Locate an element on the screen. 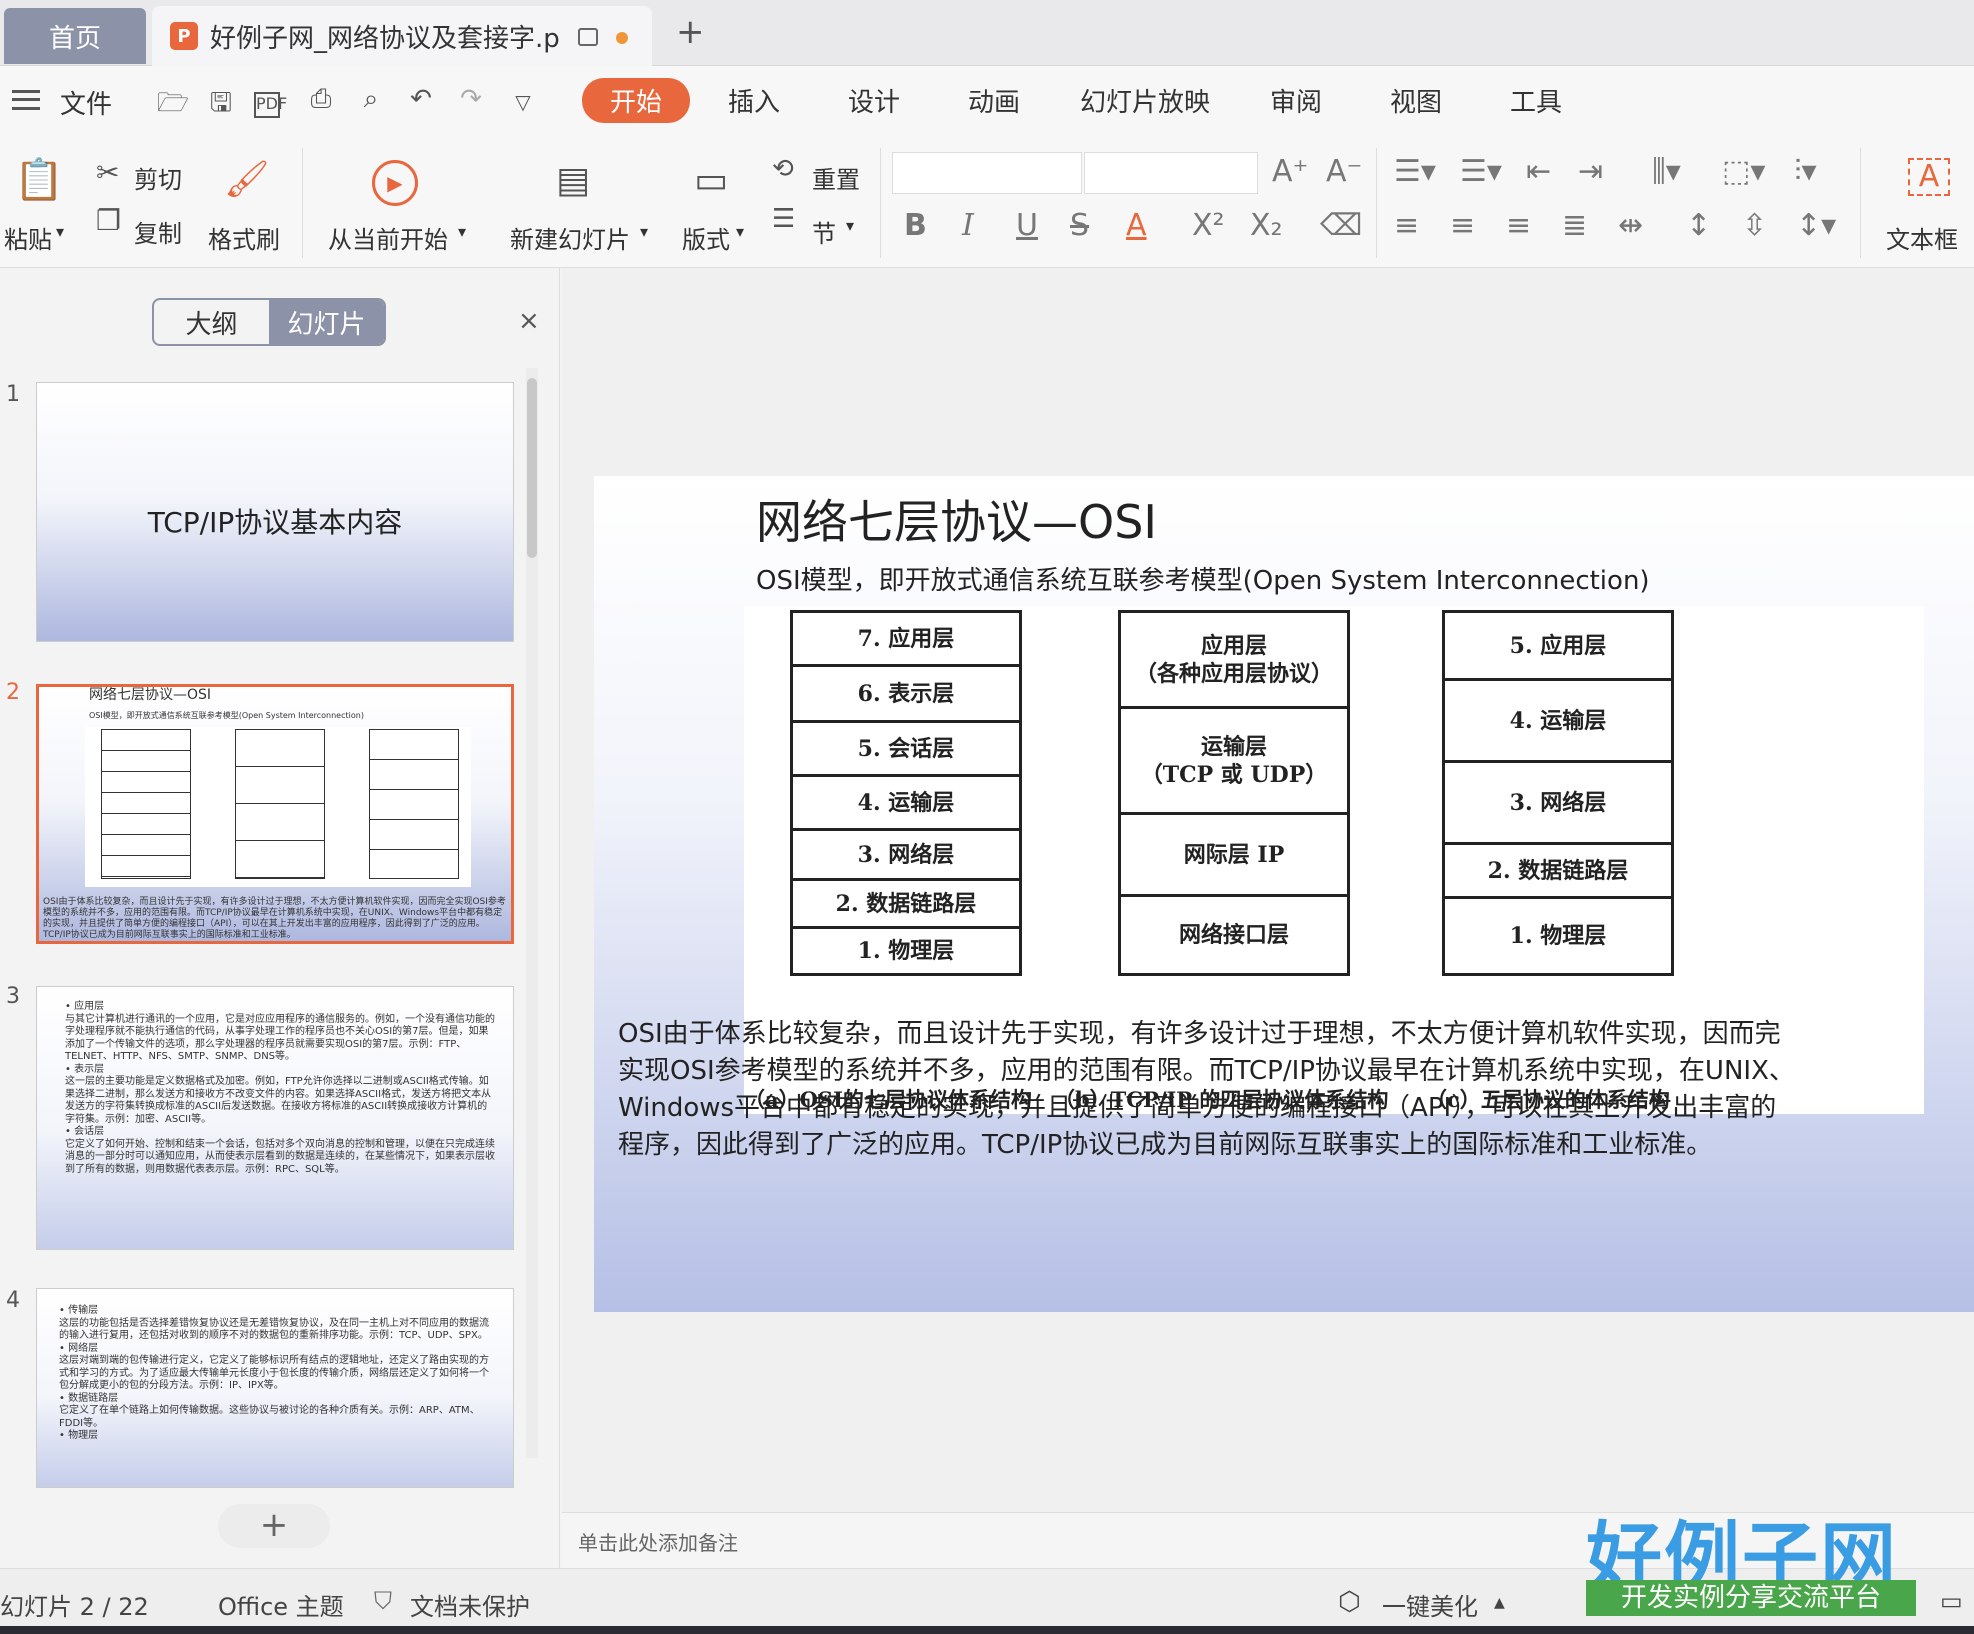  hamburger-menu-icon is located at coordinates (26, 100).